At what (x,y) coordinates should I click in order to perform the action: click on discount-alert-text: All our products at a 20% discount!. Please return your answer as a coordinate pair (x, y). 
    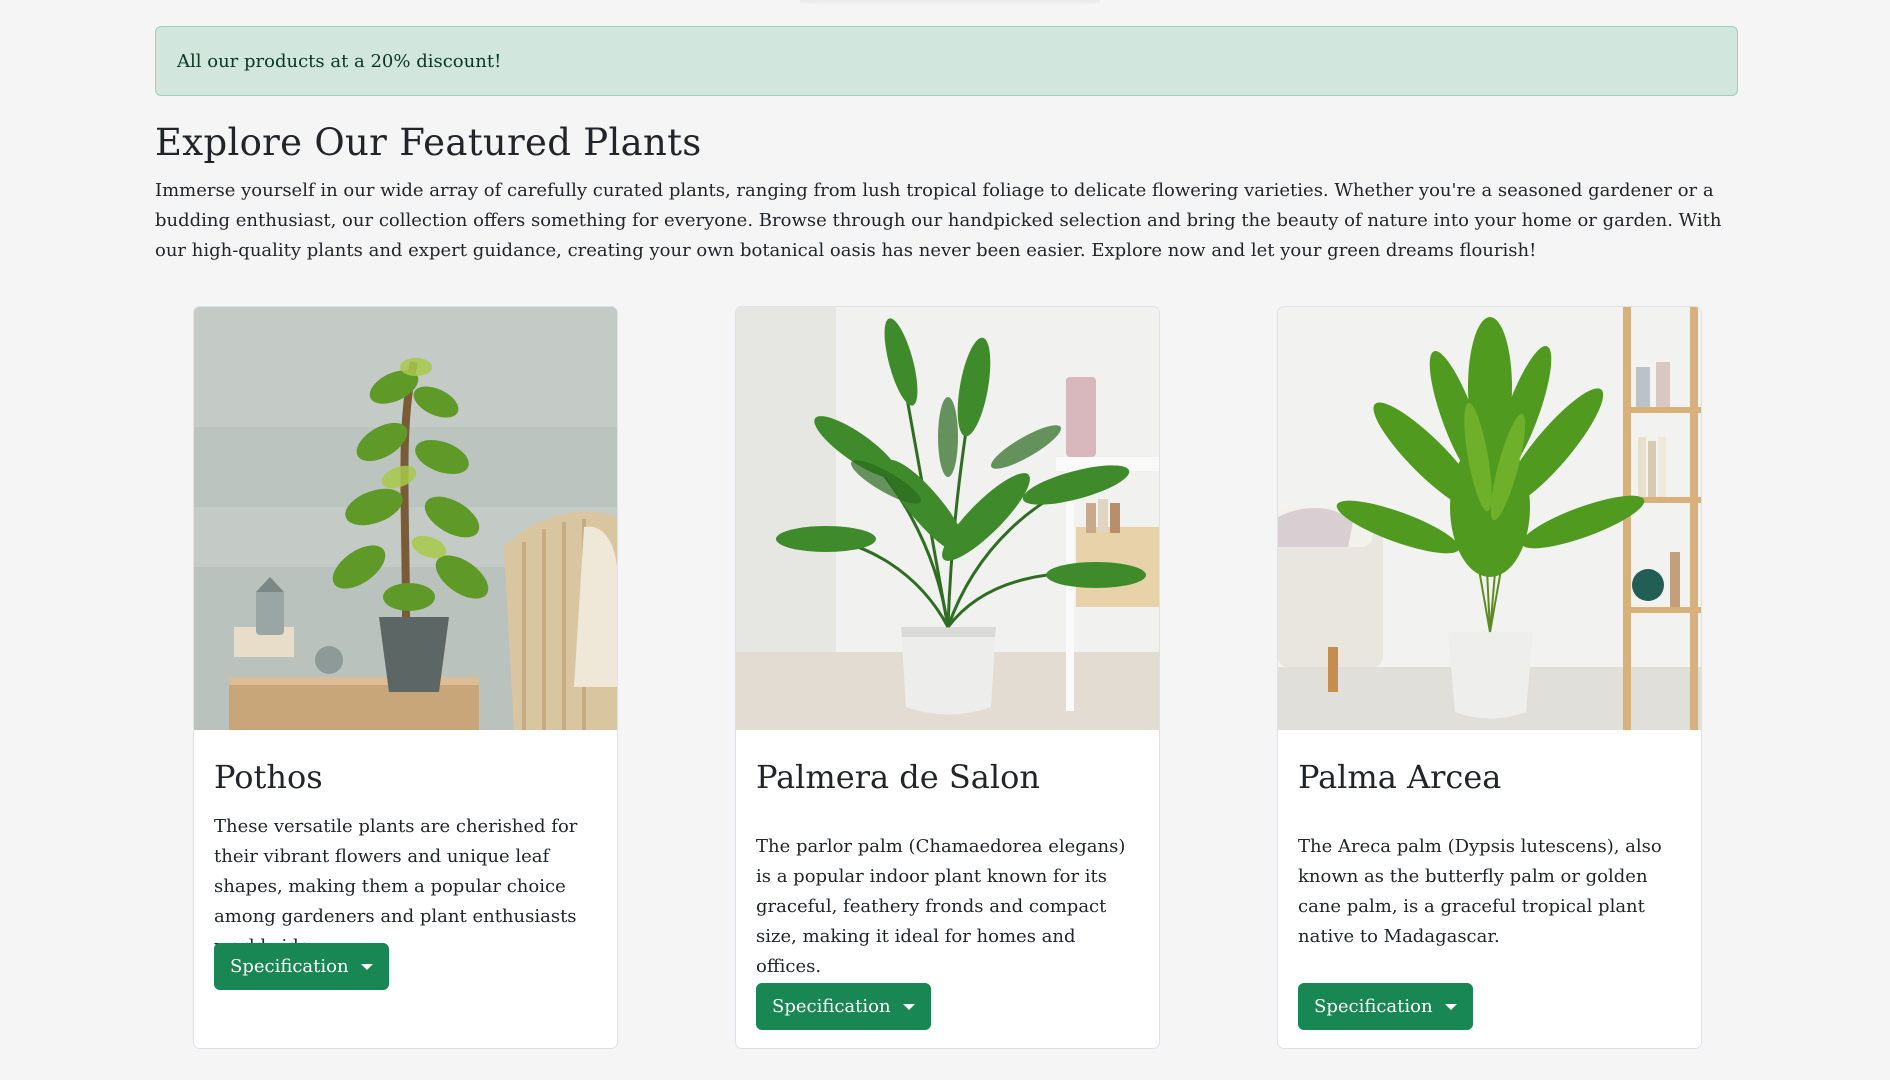
    Looking at the image, I should click on (339, 61).